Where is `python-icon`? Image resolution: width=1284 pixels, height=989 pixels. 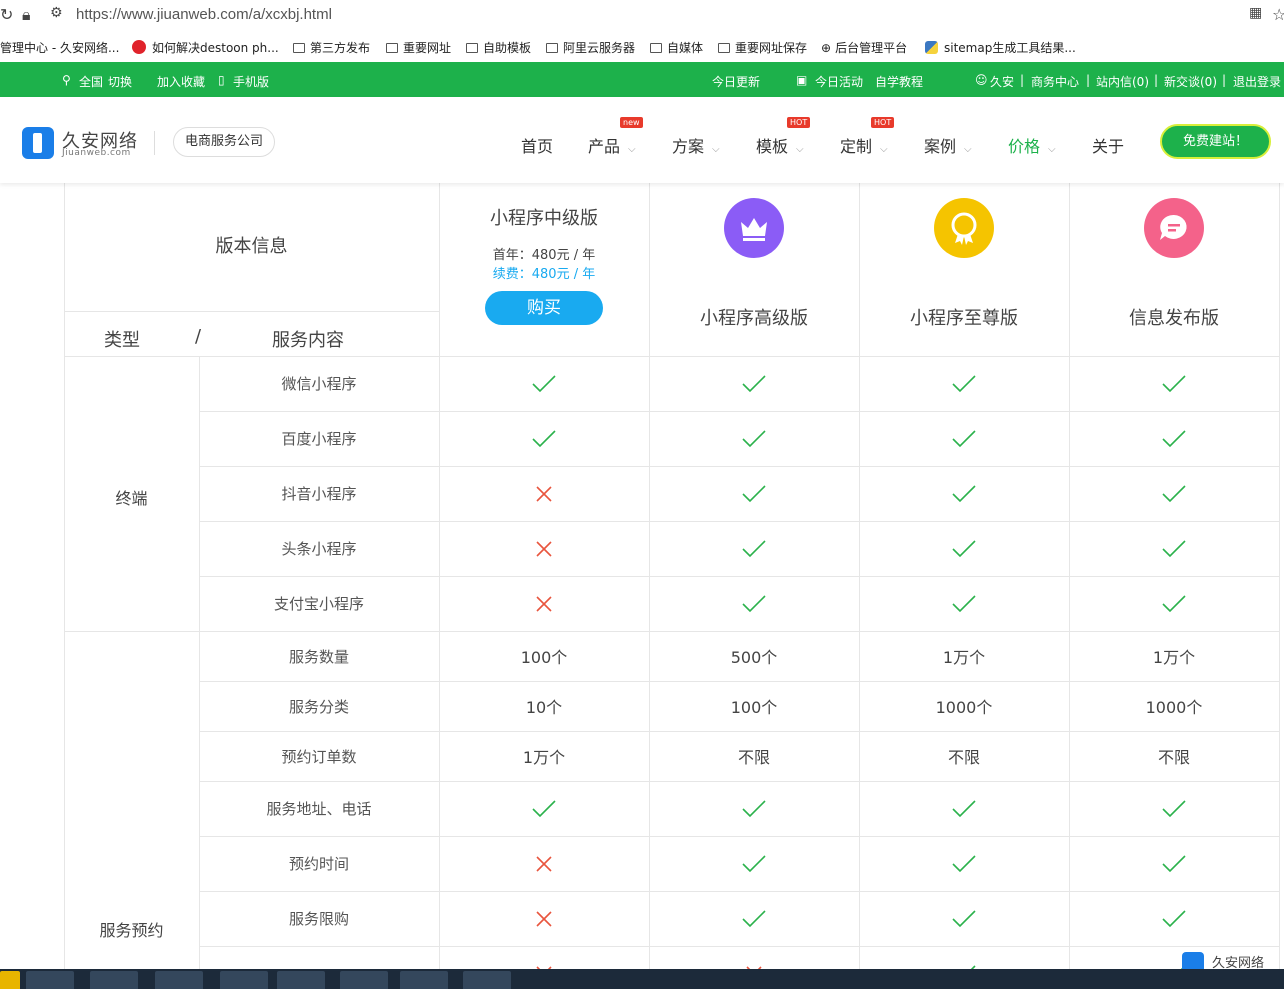 python-icon is located at coordinates (931, 47).